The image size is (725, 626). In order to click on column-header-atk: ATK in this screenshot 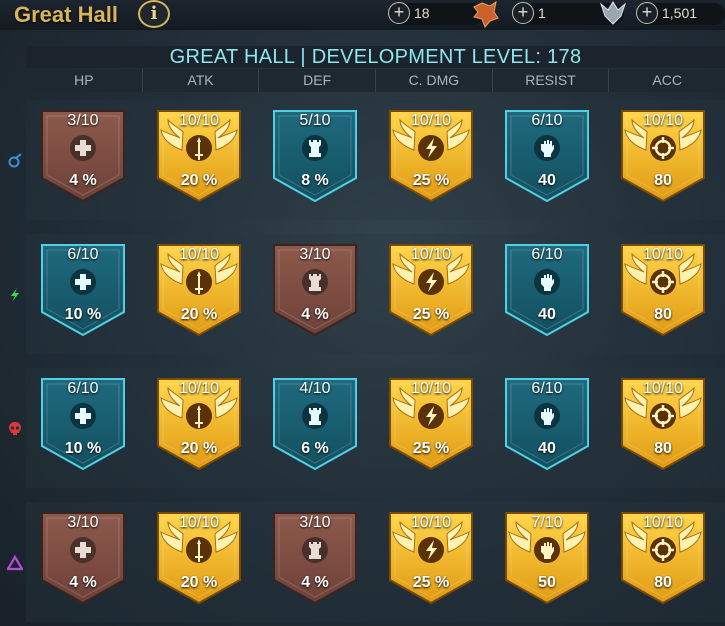, I will do `click(201, 80)`.